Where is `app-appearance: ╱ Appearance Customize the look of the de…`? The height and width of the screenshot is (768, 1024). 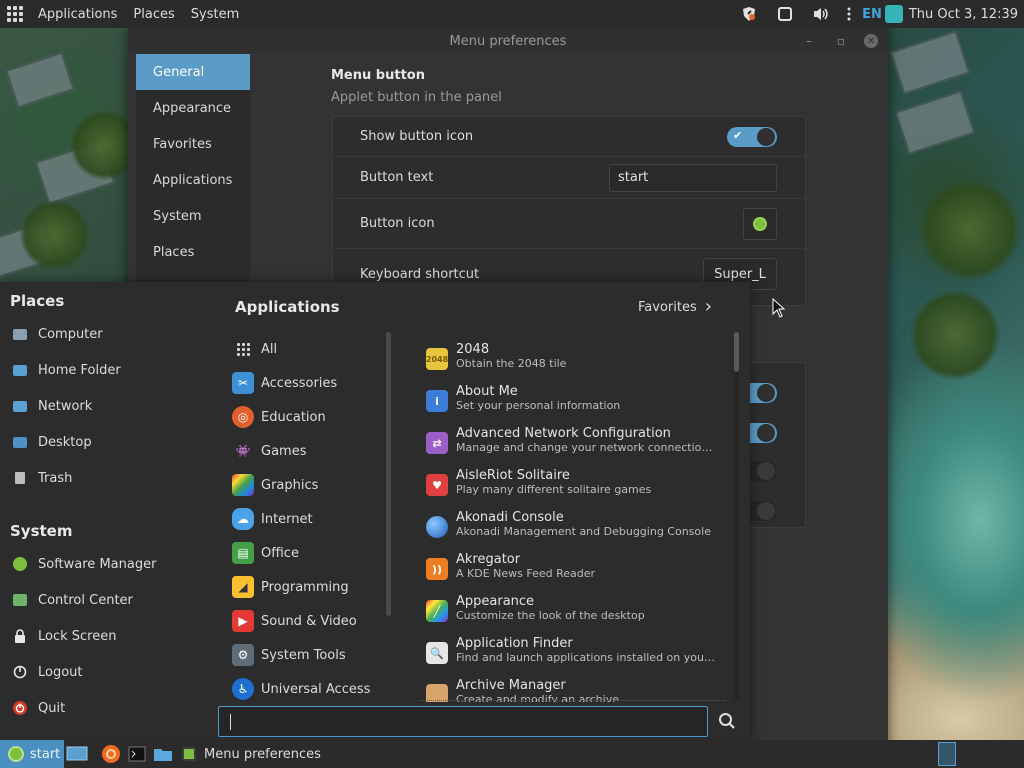 app-appearance: ╱ Appearance Customize the look of the de… is located at coordinates (570, 609).